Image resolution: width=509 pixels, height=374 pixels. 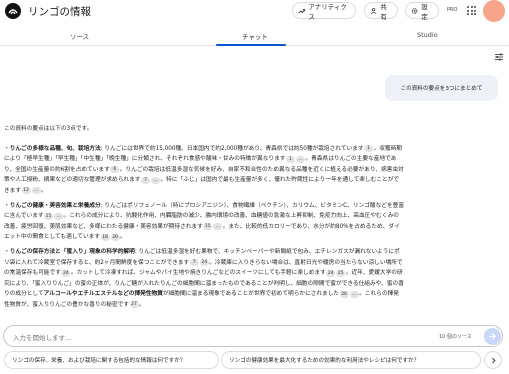 I want to click on citation-chip: 6, so click(x=115, y=170).